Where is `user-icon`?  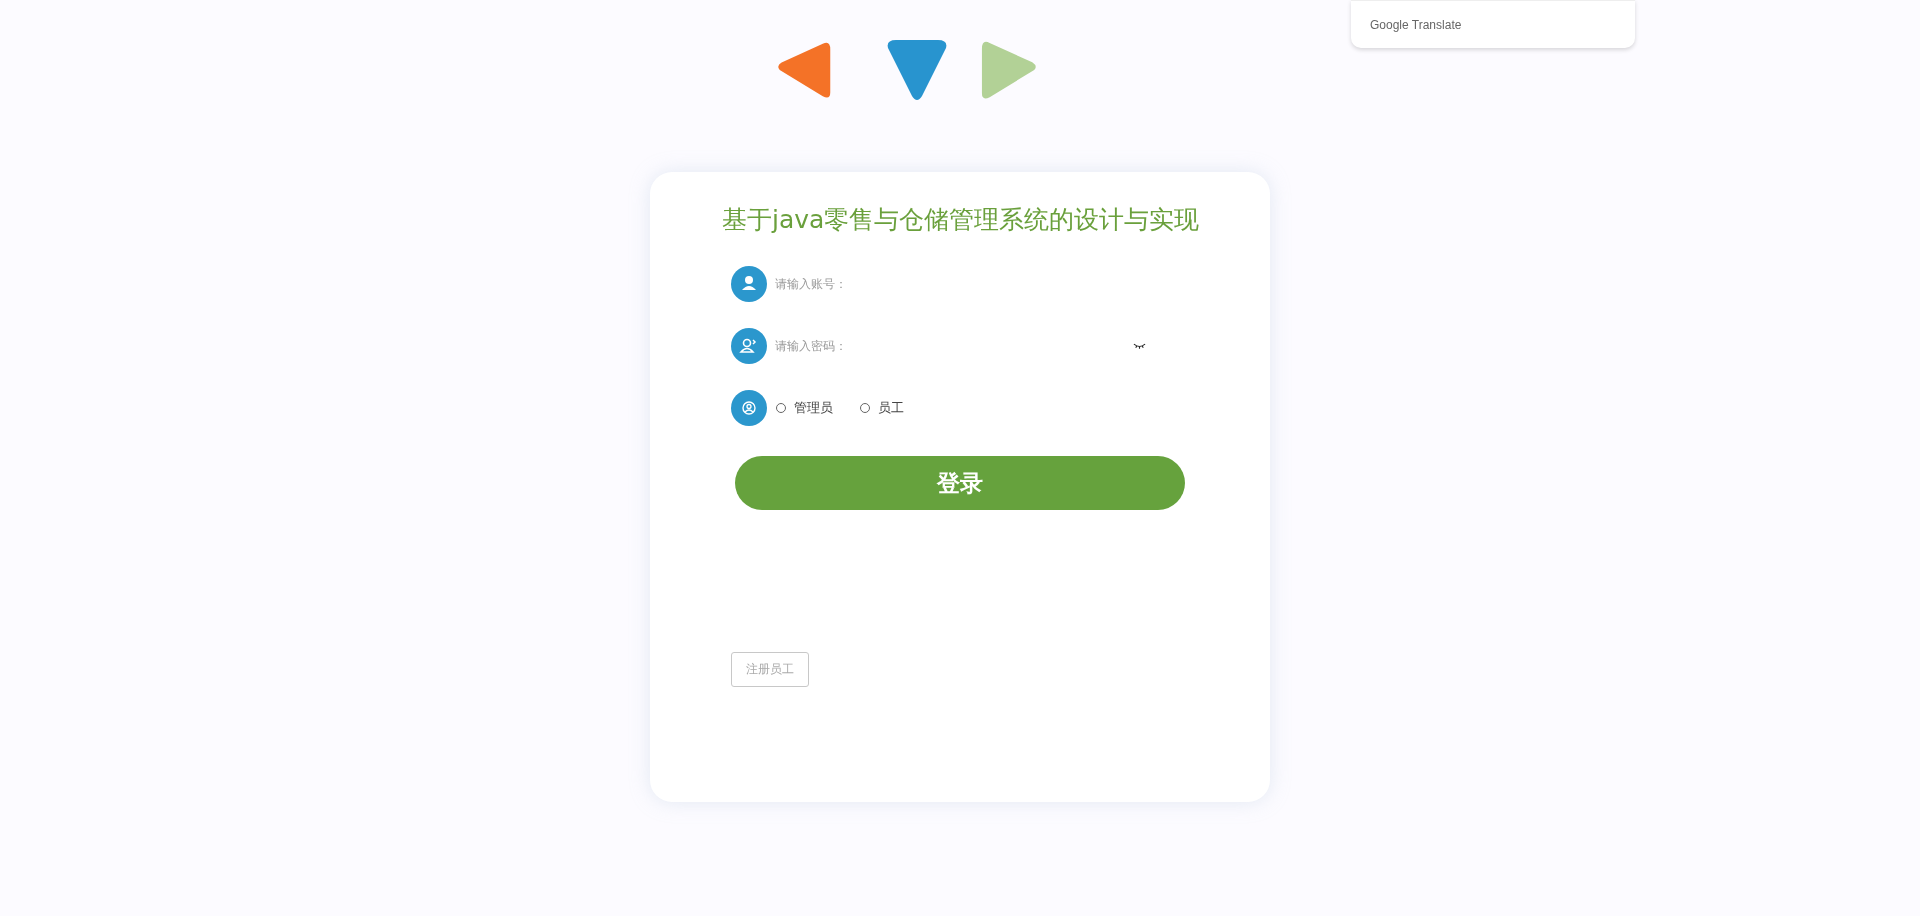 user-icon is located at coordinates (749, 284).